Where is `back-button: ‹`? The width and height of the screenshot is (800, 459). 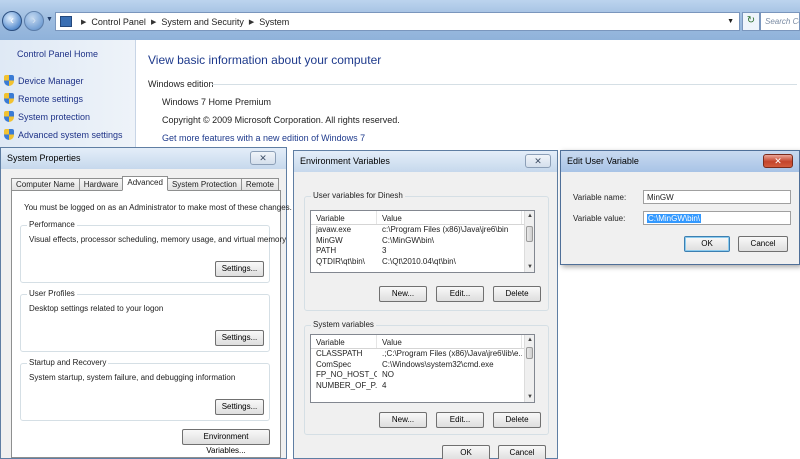 back-button: ‹ is located at coordinates (12, 21).